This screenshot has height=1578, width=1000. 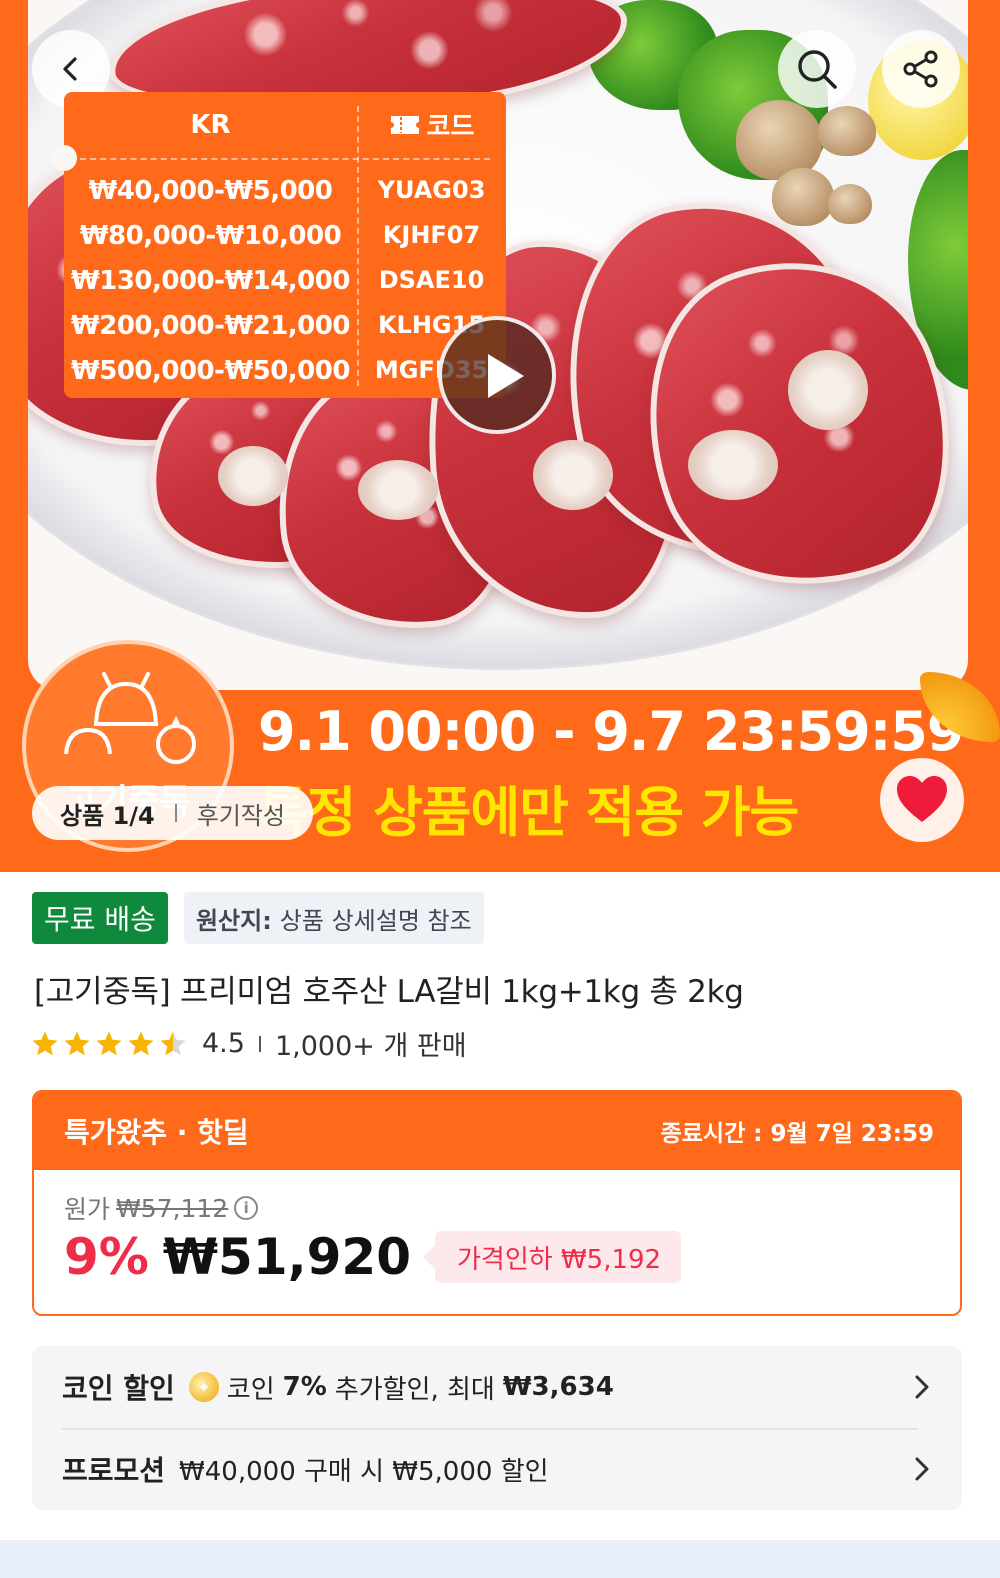 What do you see at coordinates (248, 1043) in the screenshot?
I see `rating-row: 4.5 1,000+ 개 판매` at bounding box center [248, 1043].